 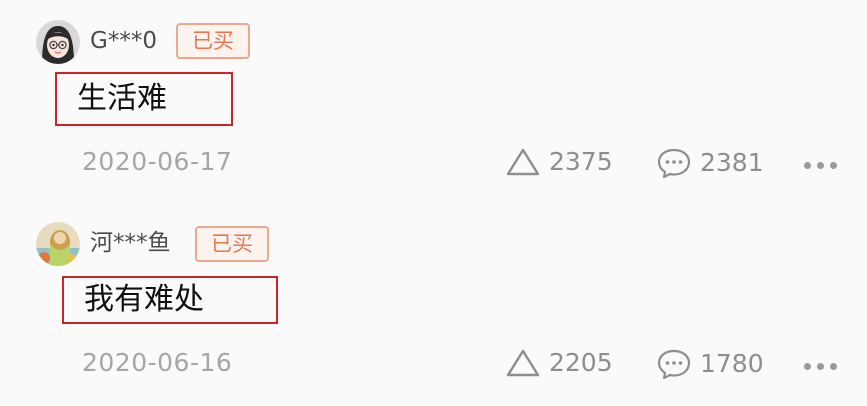 I want to click on like-count: 2205, so click(x=581, y=362).